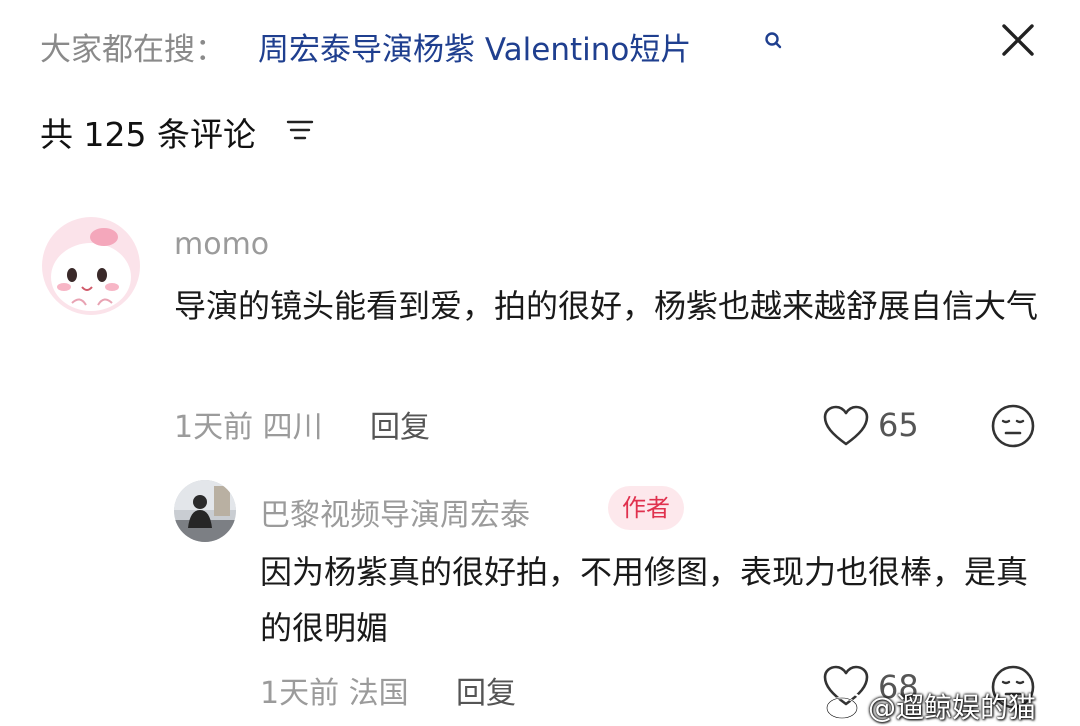  Describe the element at coordinates (952, 707) in the screenshot. I see `watermark: @遛鲸娱的猫` at that location.